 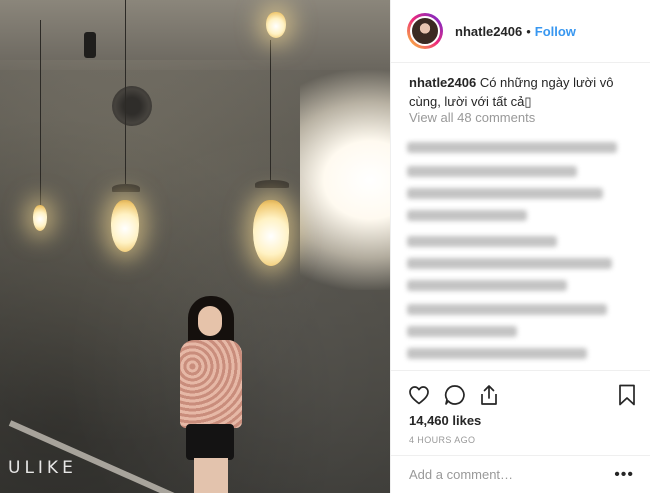 I want to click on post-header: nhatle2406 • Follow, so click(x=520, y=31).